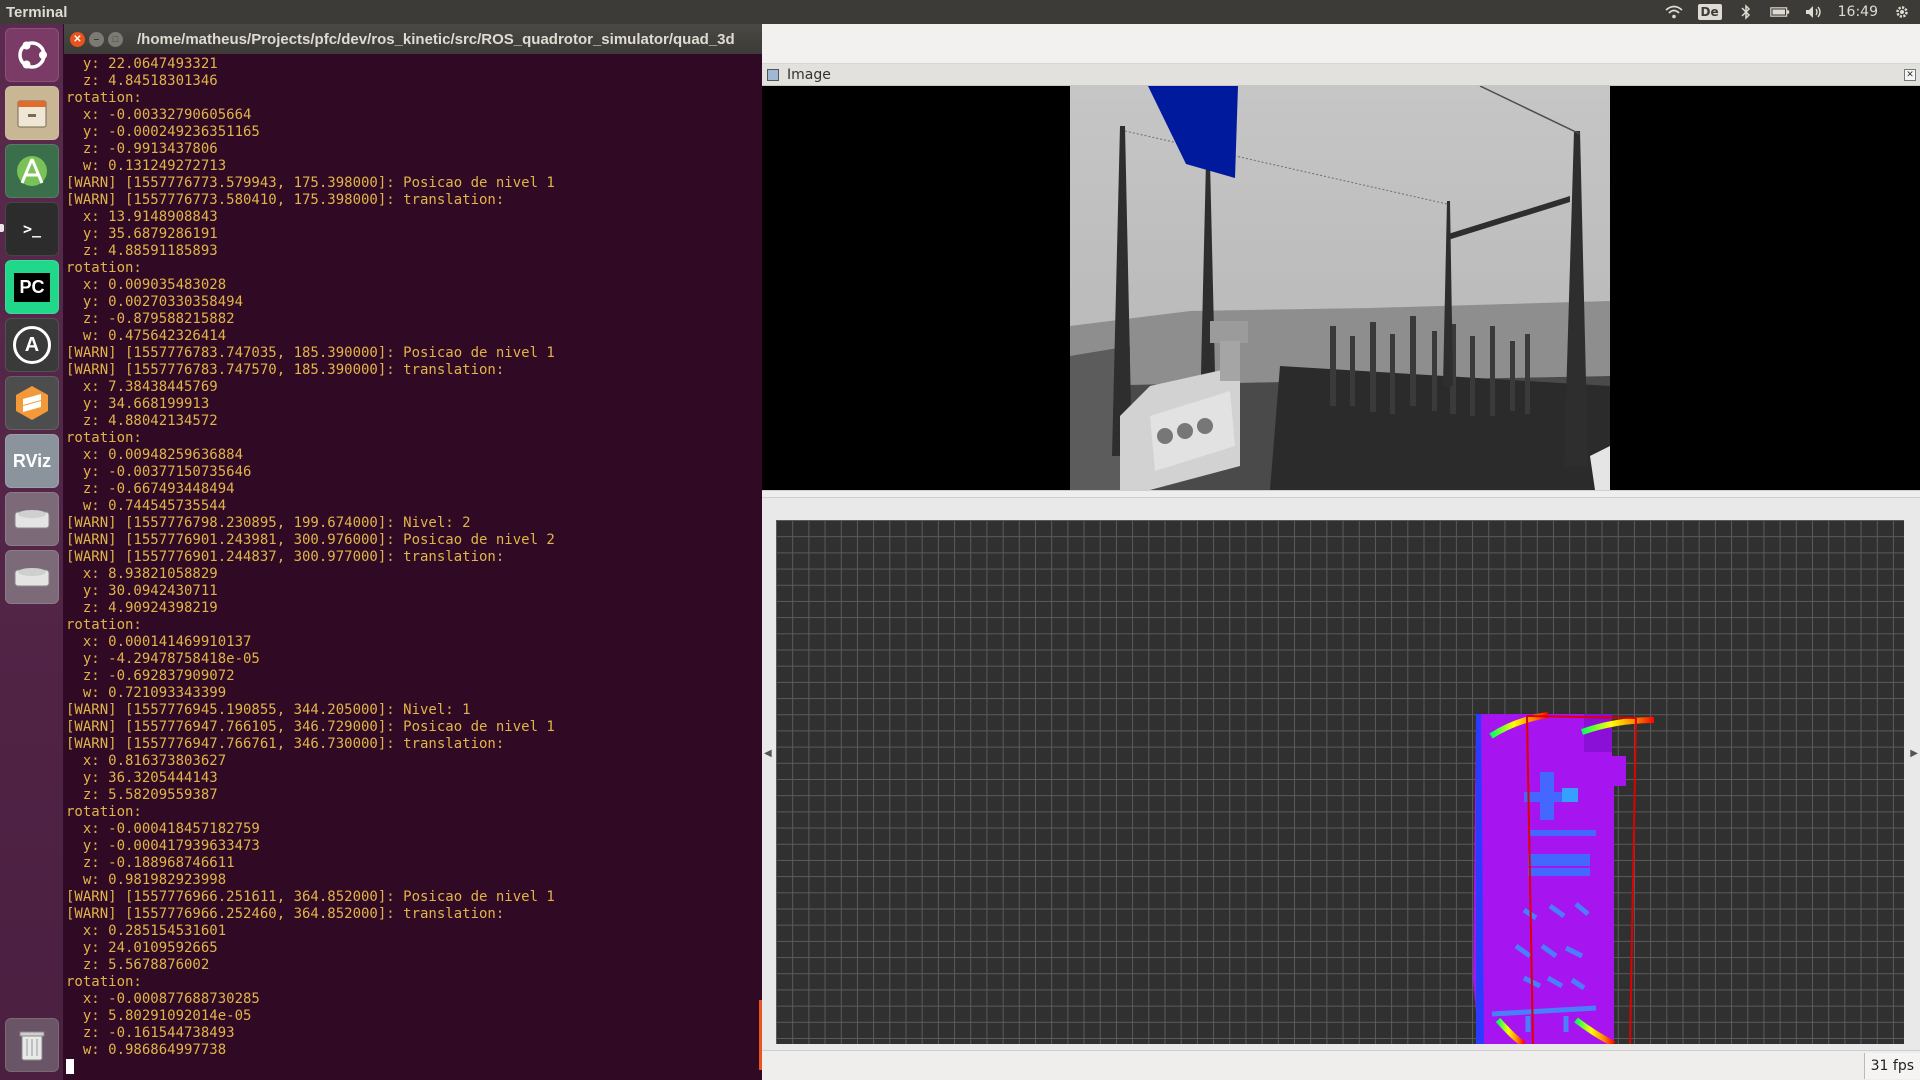  I want to click on active-indicator, so click(2, 228).